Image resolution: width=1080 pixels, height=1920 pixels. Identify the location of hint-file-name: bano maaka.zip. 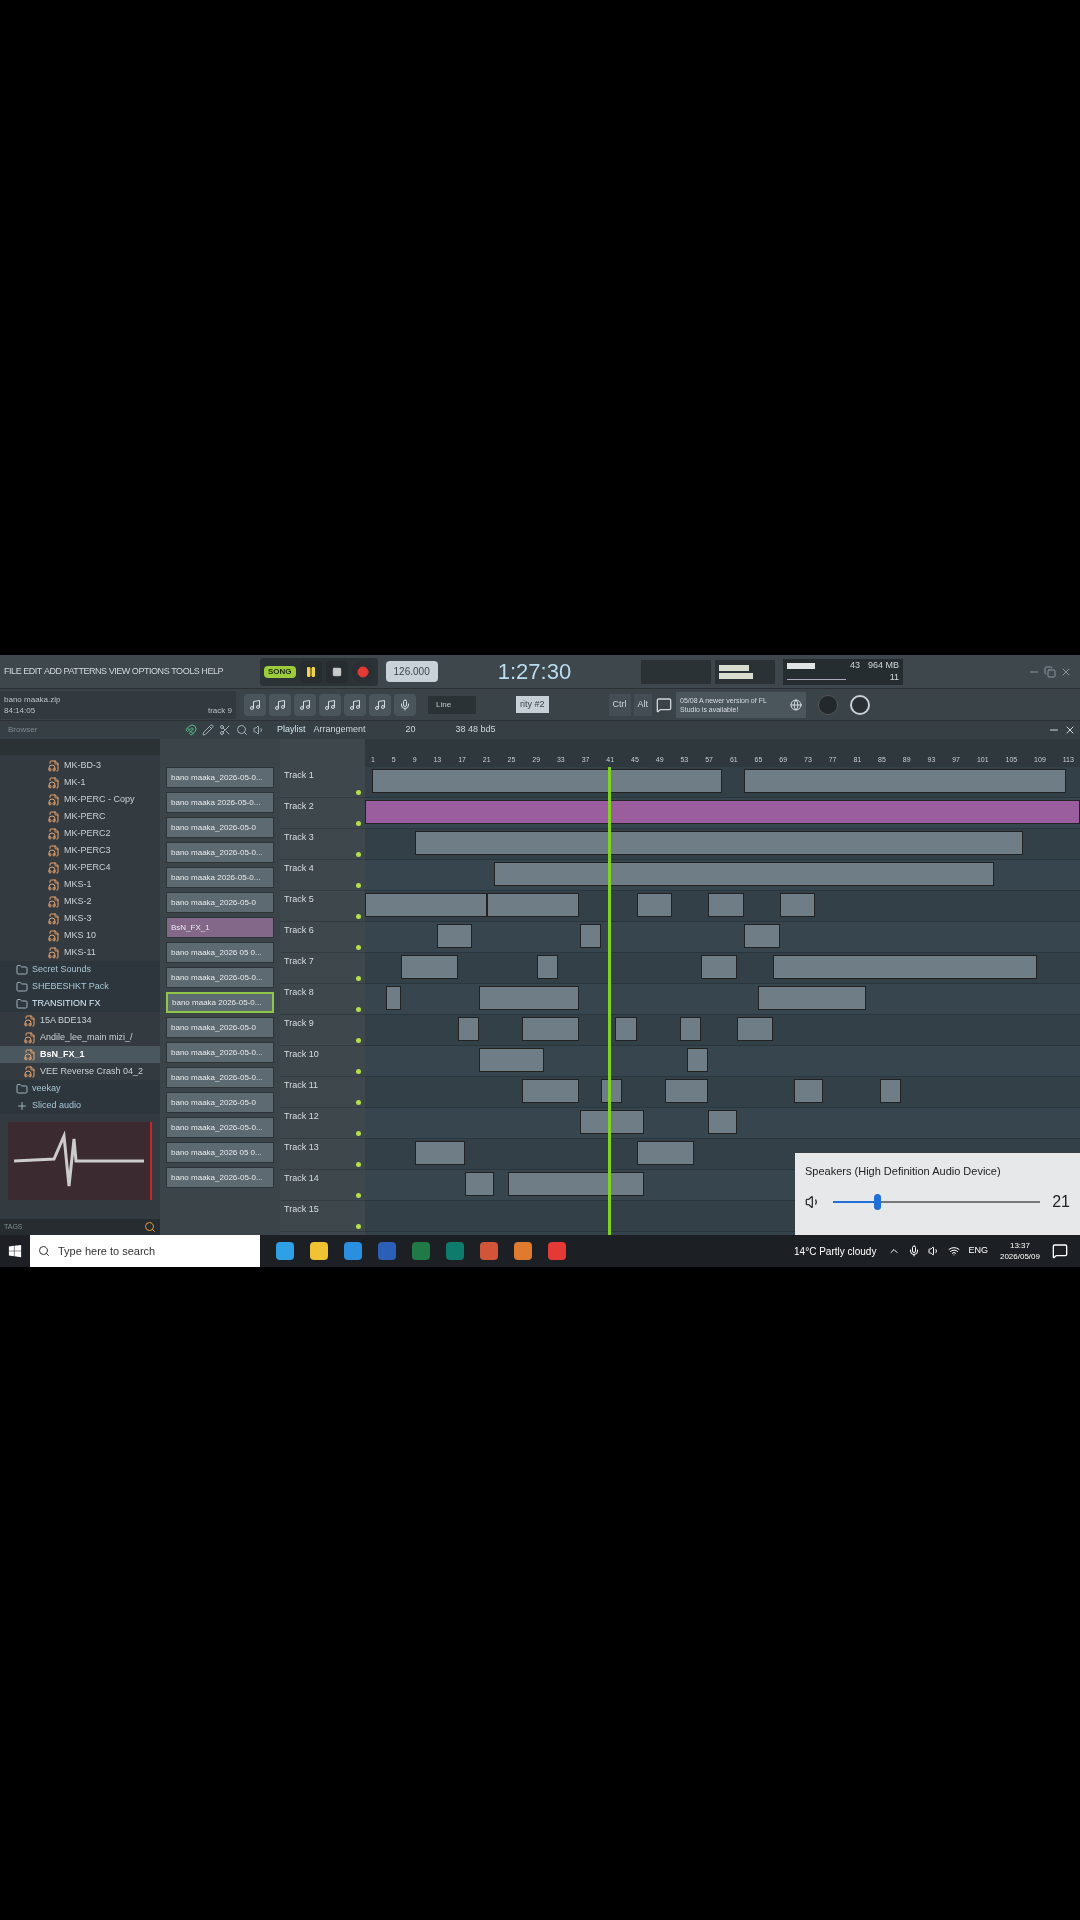
(33, 699).